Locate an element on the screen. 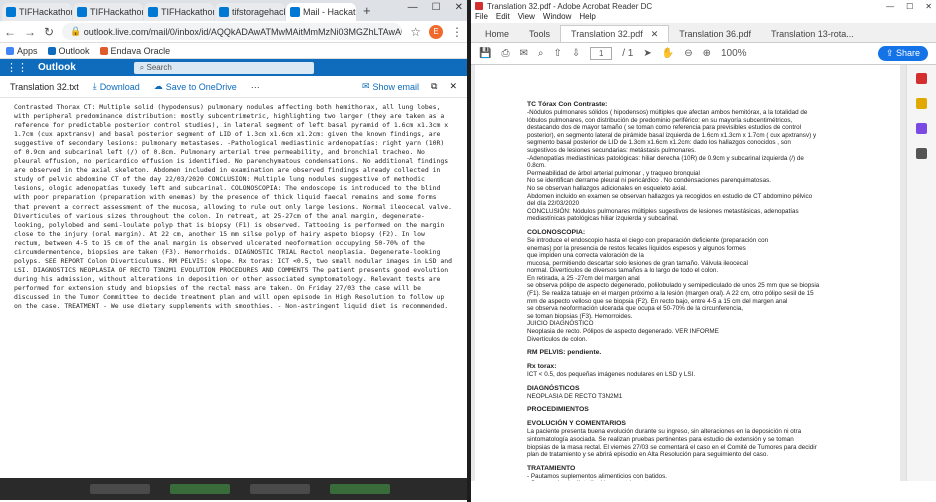 This screenshot has height=502, width=936. print-icon: ⎙ is located at coordinates (505, 53).